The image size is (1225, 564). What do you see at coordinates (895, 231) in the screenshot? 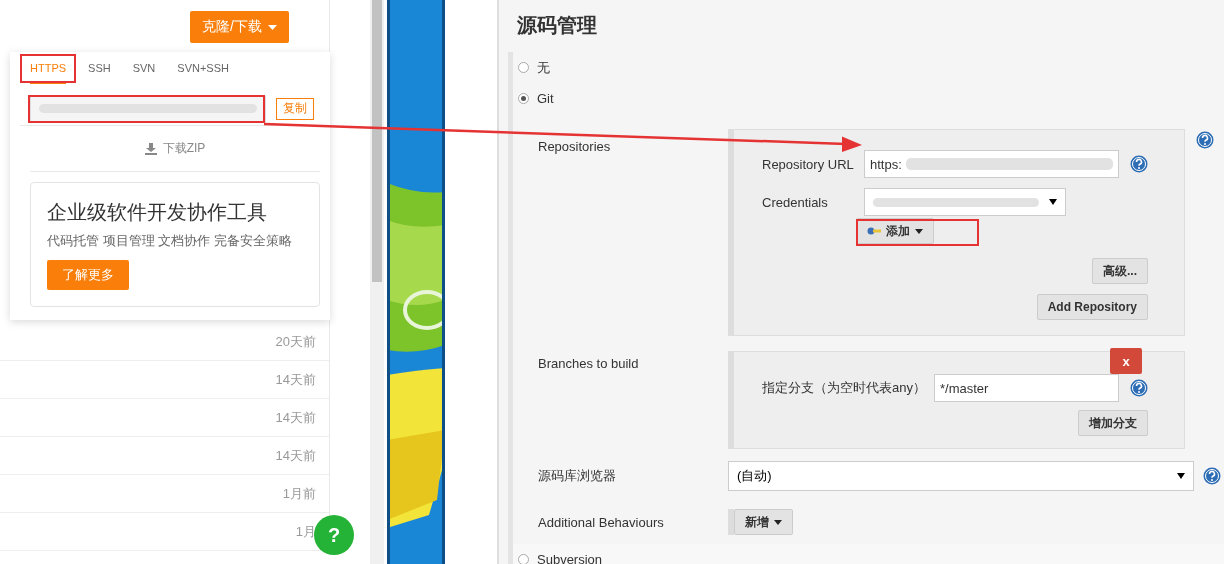
I see `add-credentials-button: 添加` at bounding box center [895, 231].